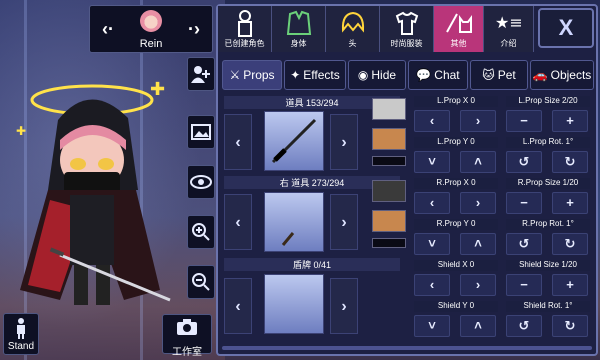 The width and height of the screenshot is (600, 360). I want to click on subtab-pet: 🐱 Pet, so click(499, 75).